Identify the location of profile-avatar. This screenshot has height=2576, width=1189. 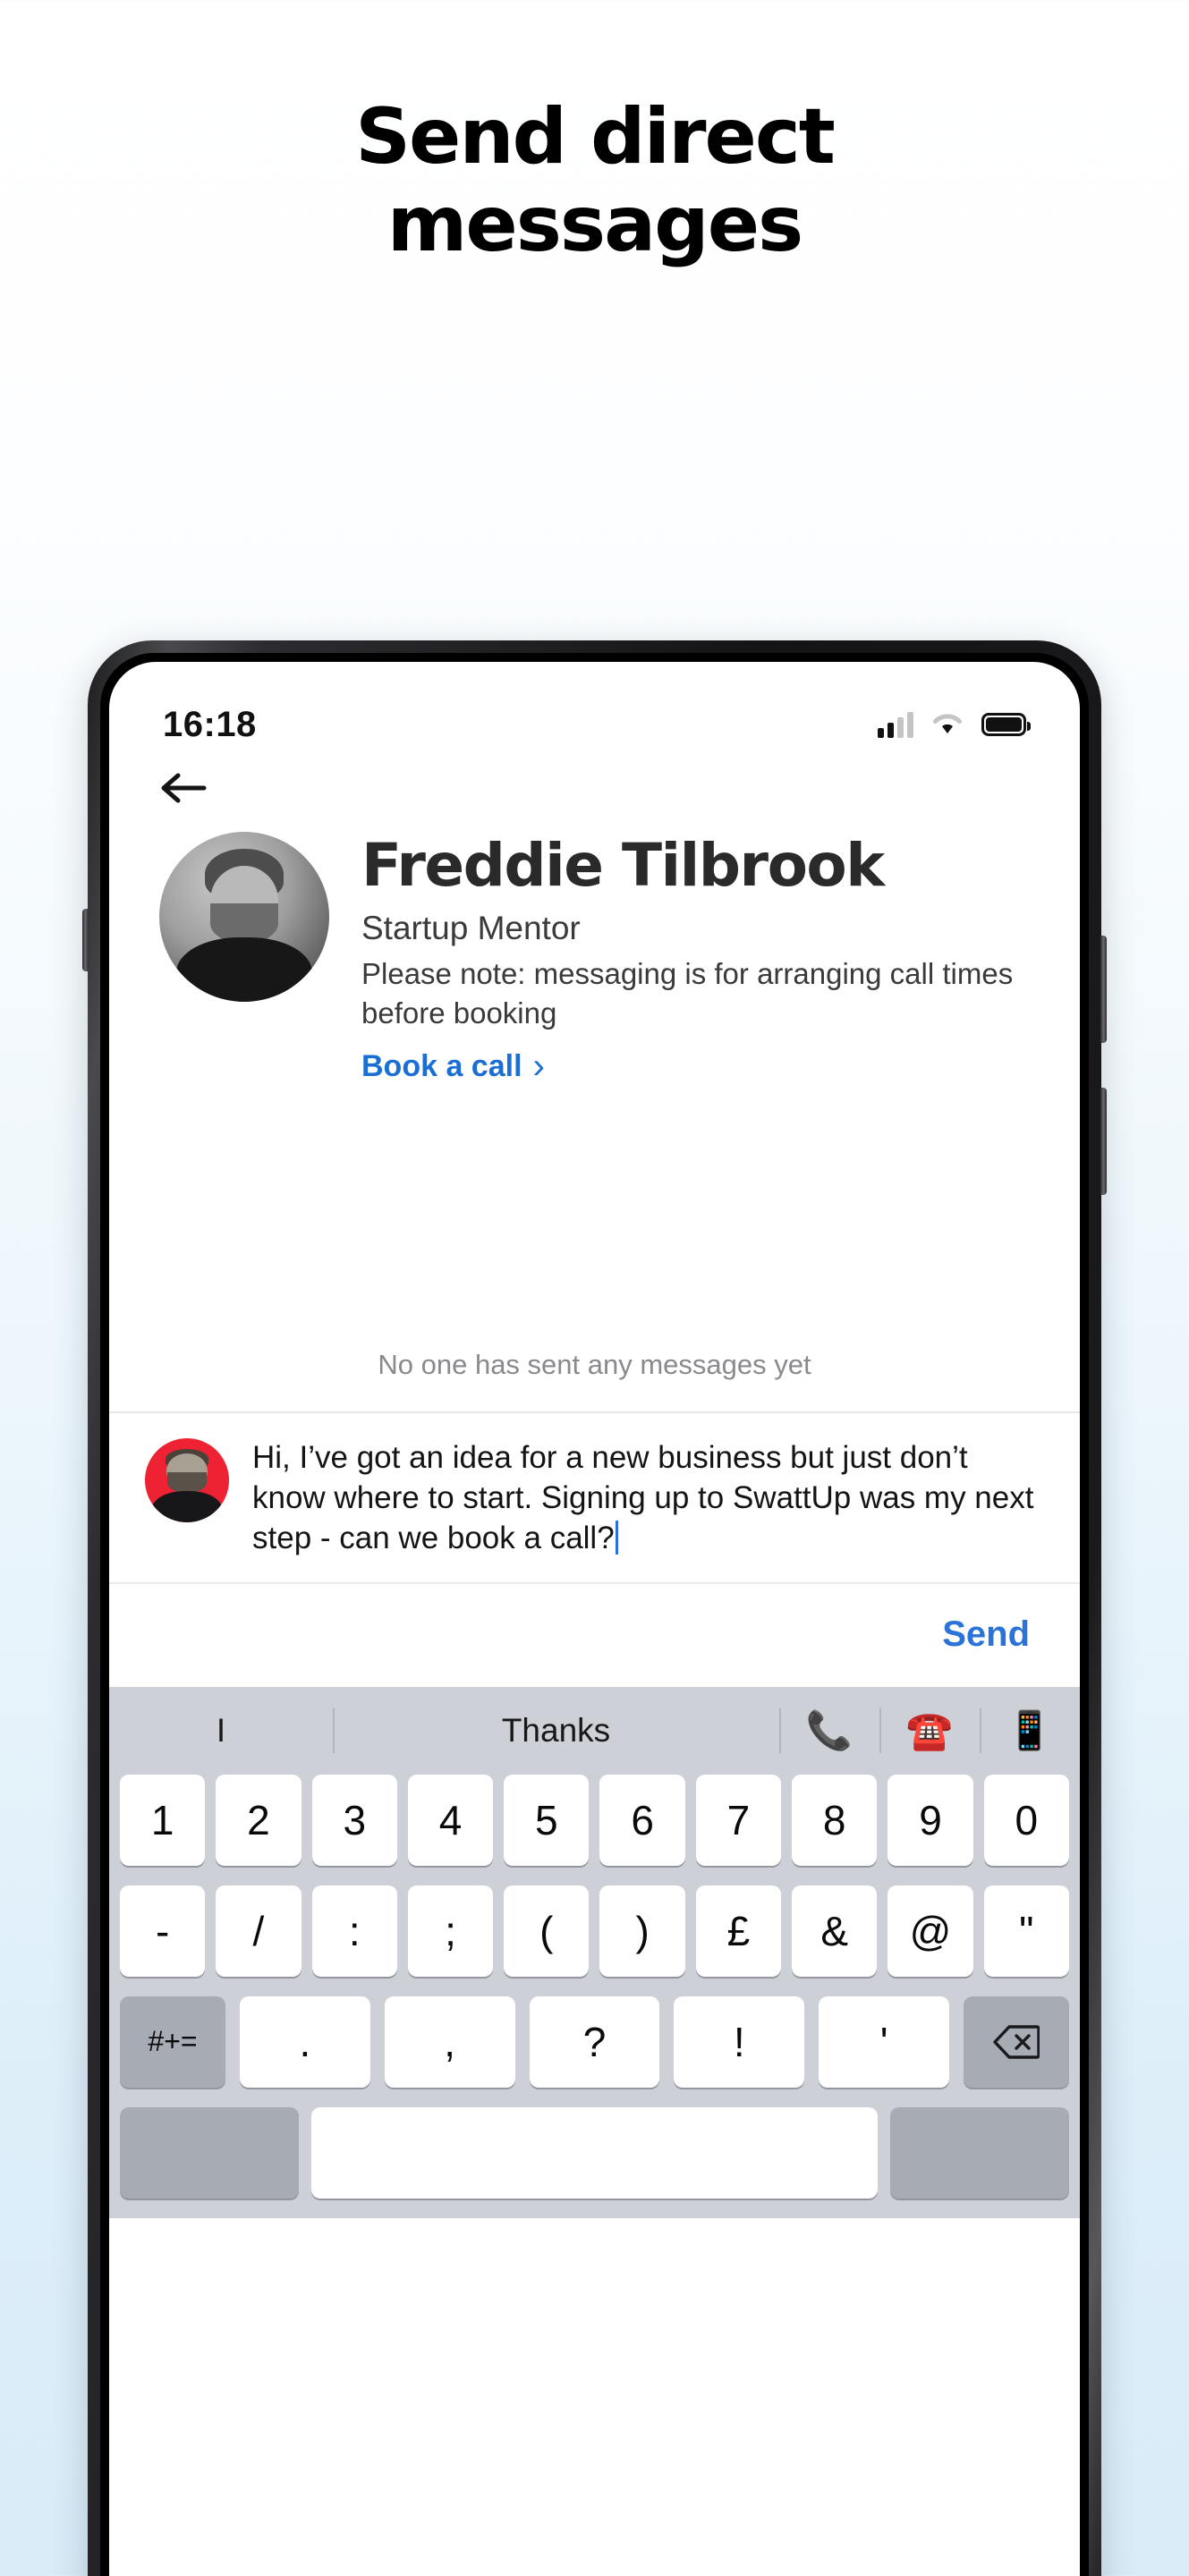
(244, 917).